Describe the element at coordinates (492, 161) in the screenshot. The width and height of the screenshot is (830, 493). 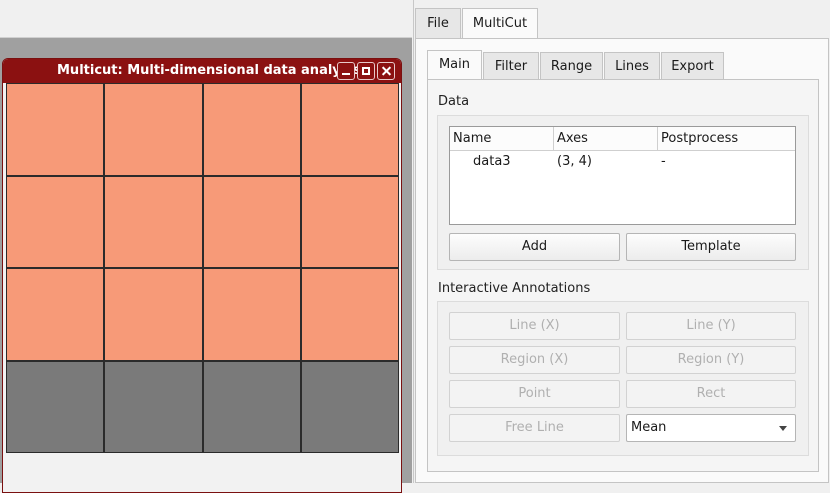
I see `row-name: data3` at that location.